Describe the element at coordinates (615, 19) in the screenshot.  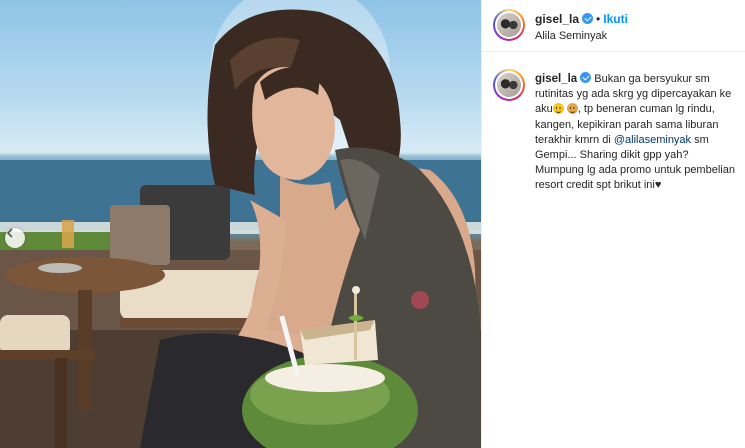
I see `follow-button: Ikuti` at that location.